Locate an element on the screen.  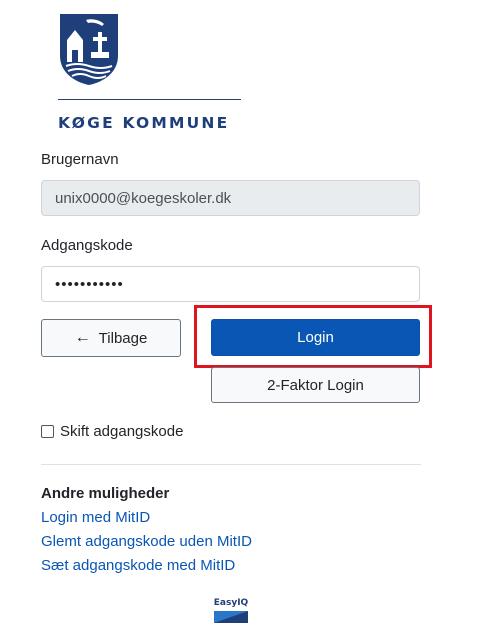
username-label: Brugernavn is located at coordinates (80, 159).